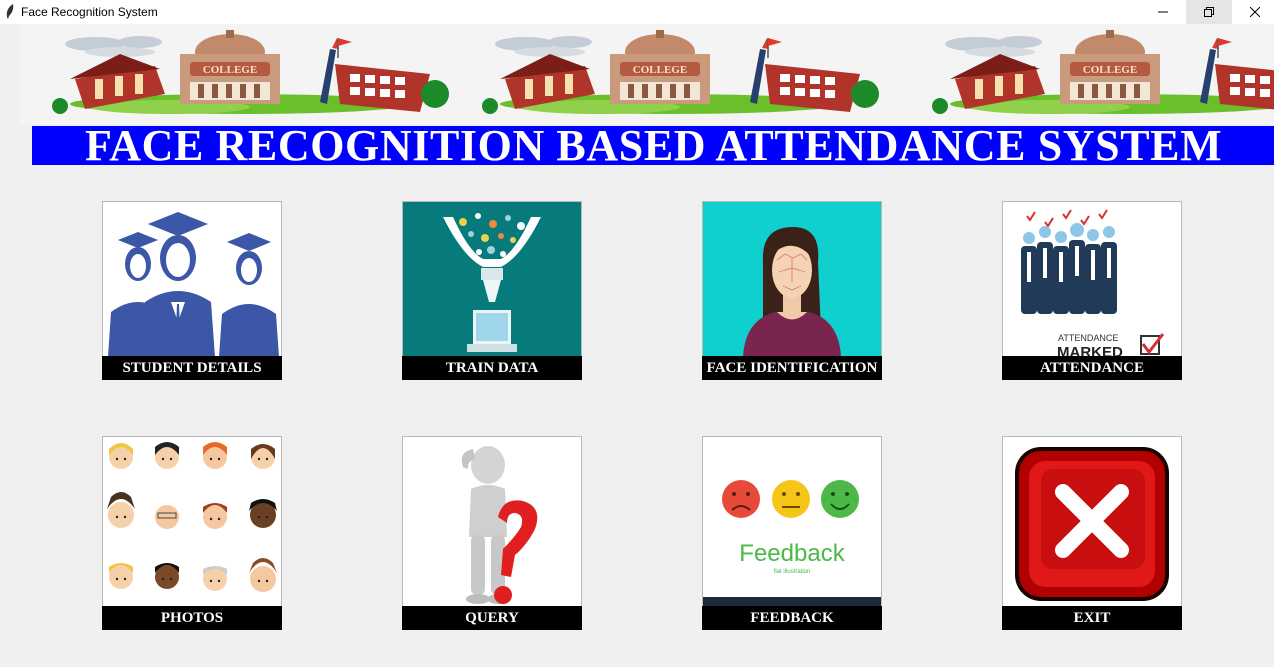 This screenshot has height=667, width=1274. I want to click on exit-button: EXIT, so click(1092, 618).